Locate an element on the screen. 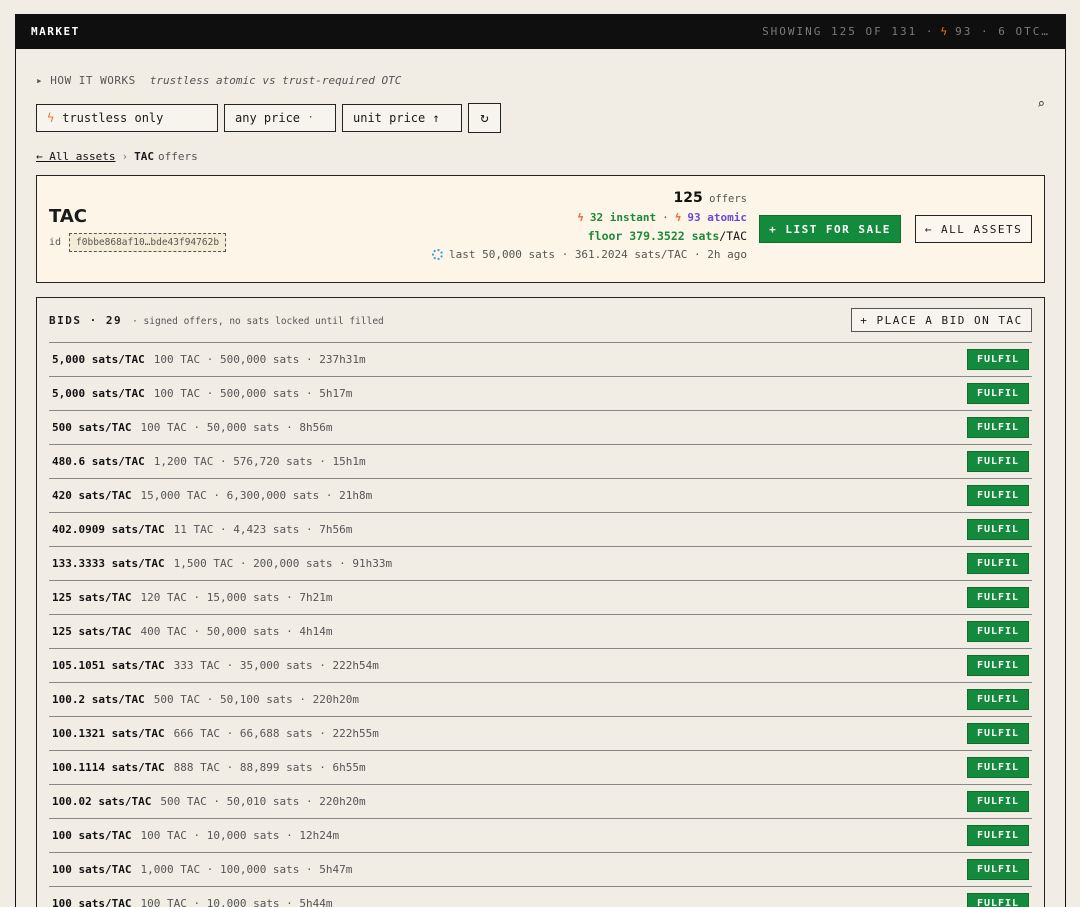 This screenshot has height=907, width=1080. spinner-icon is located at coordinates (437, 254).